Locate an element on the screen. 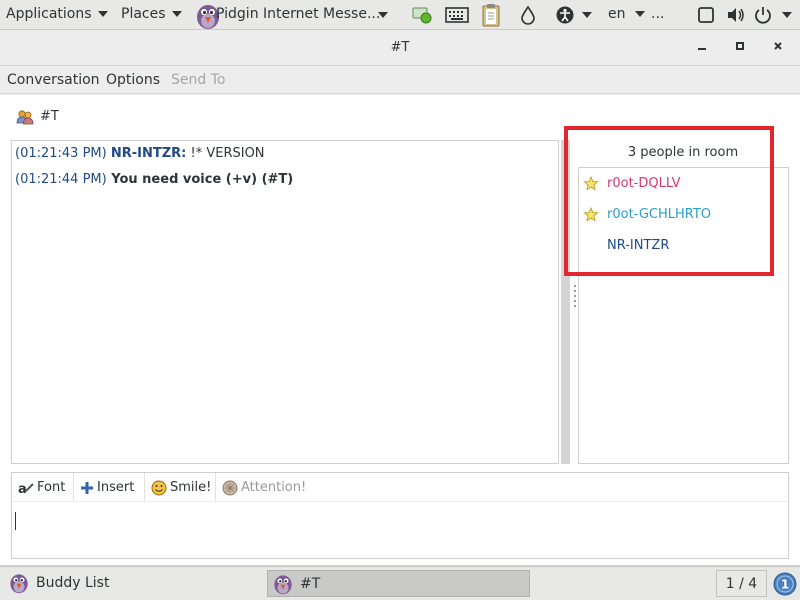 The height and width of the screenshot is (600, 800). titlebar: #T is located at coordinates (400, 48).